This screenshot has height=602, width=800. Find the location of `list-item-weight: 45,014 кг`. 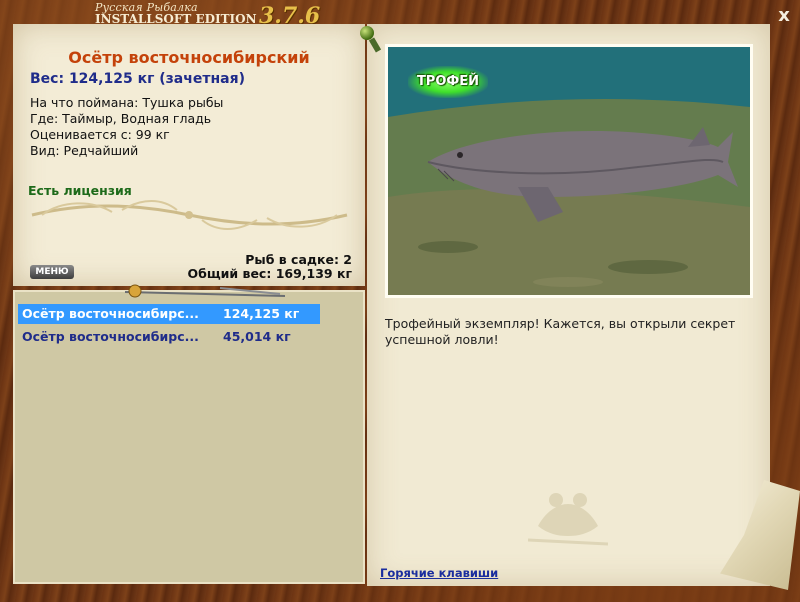

list-item-weight: 45,014 кг is located at coordinates (257, 336).